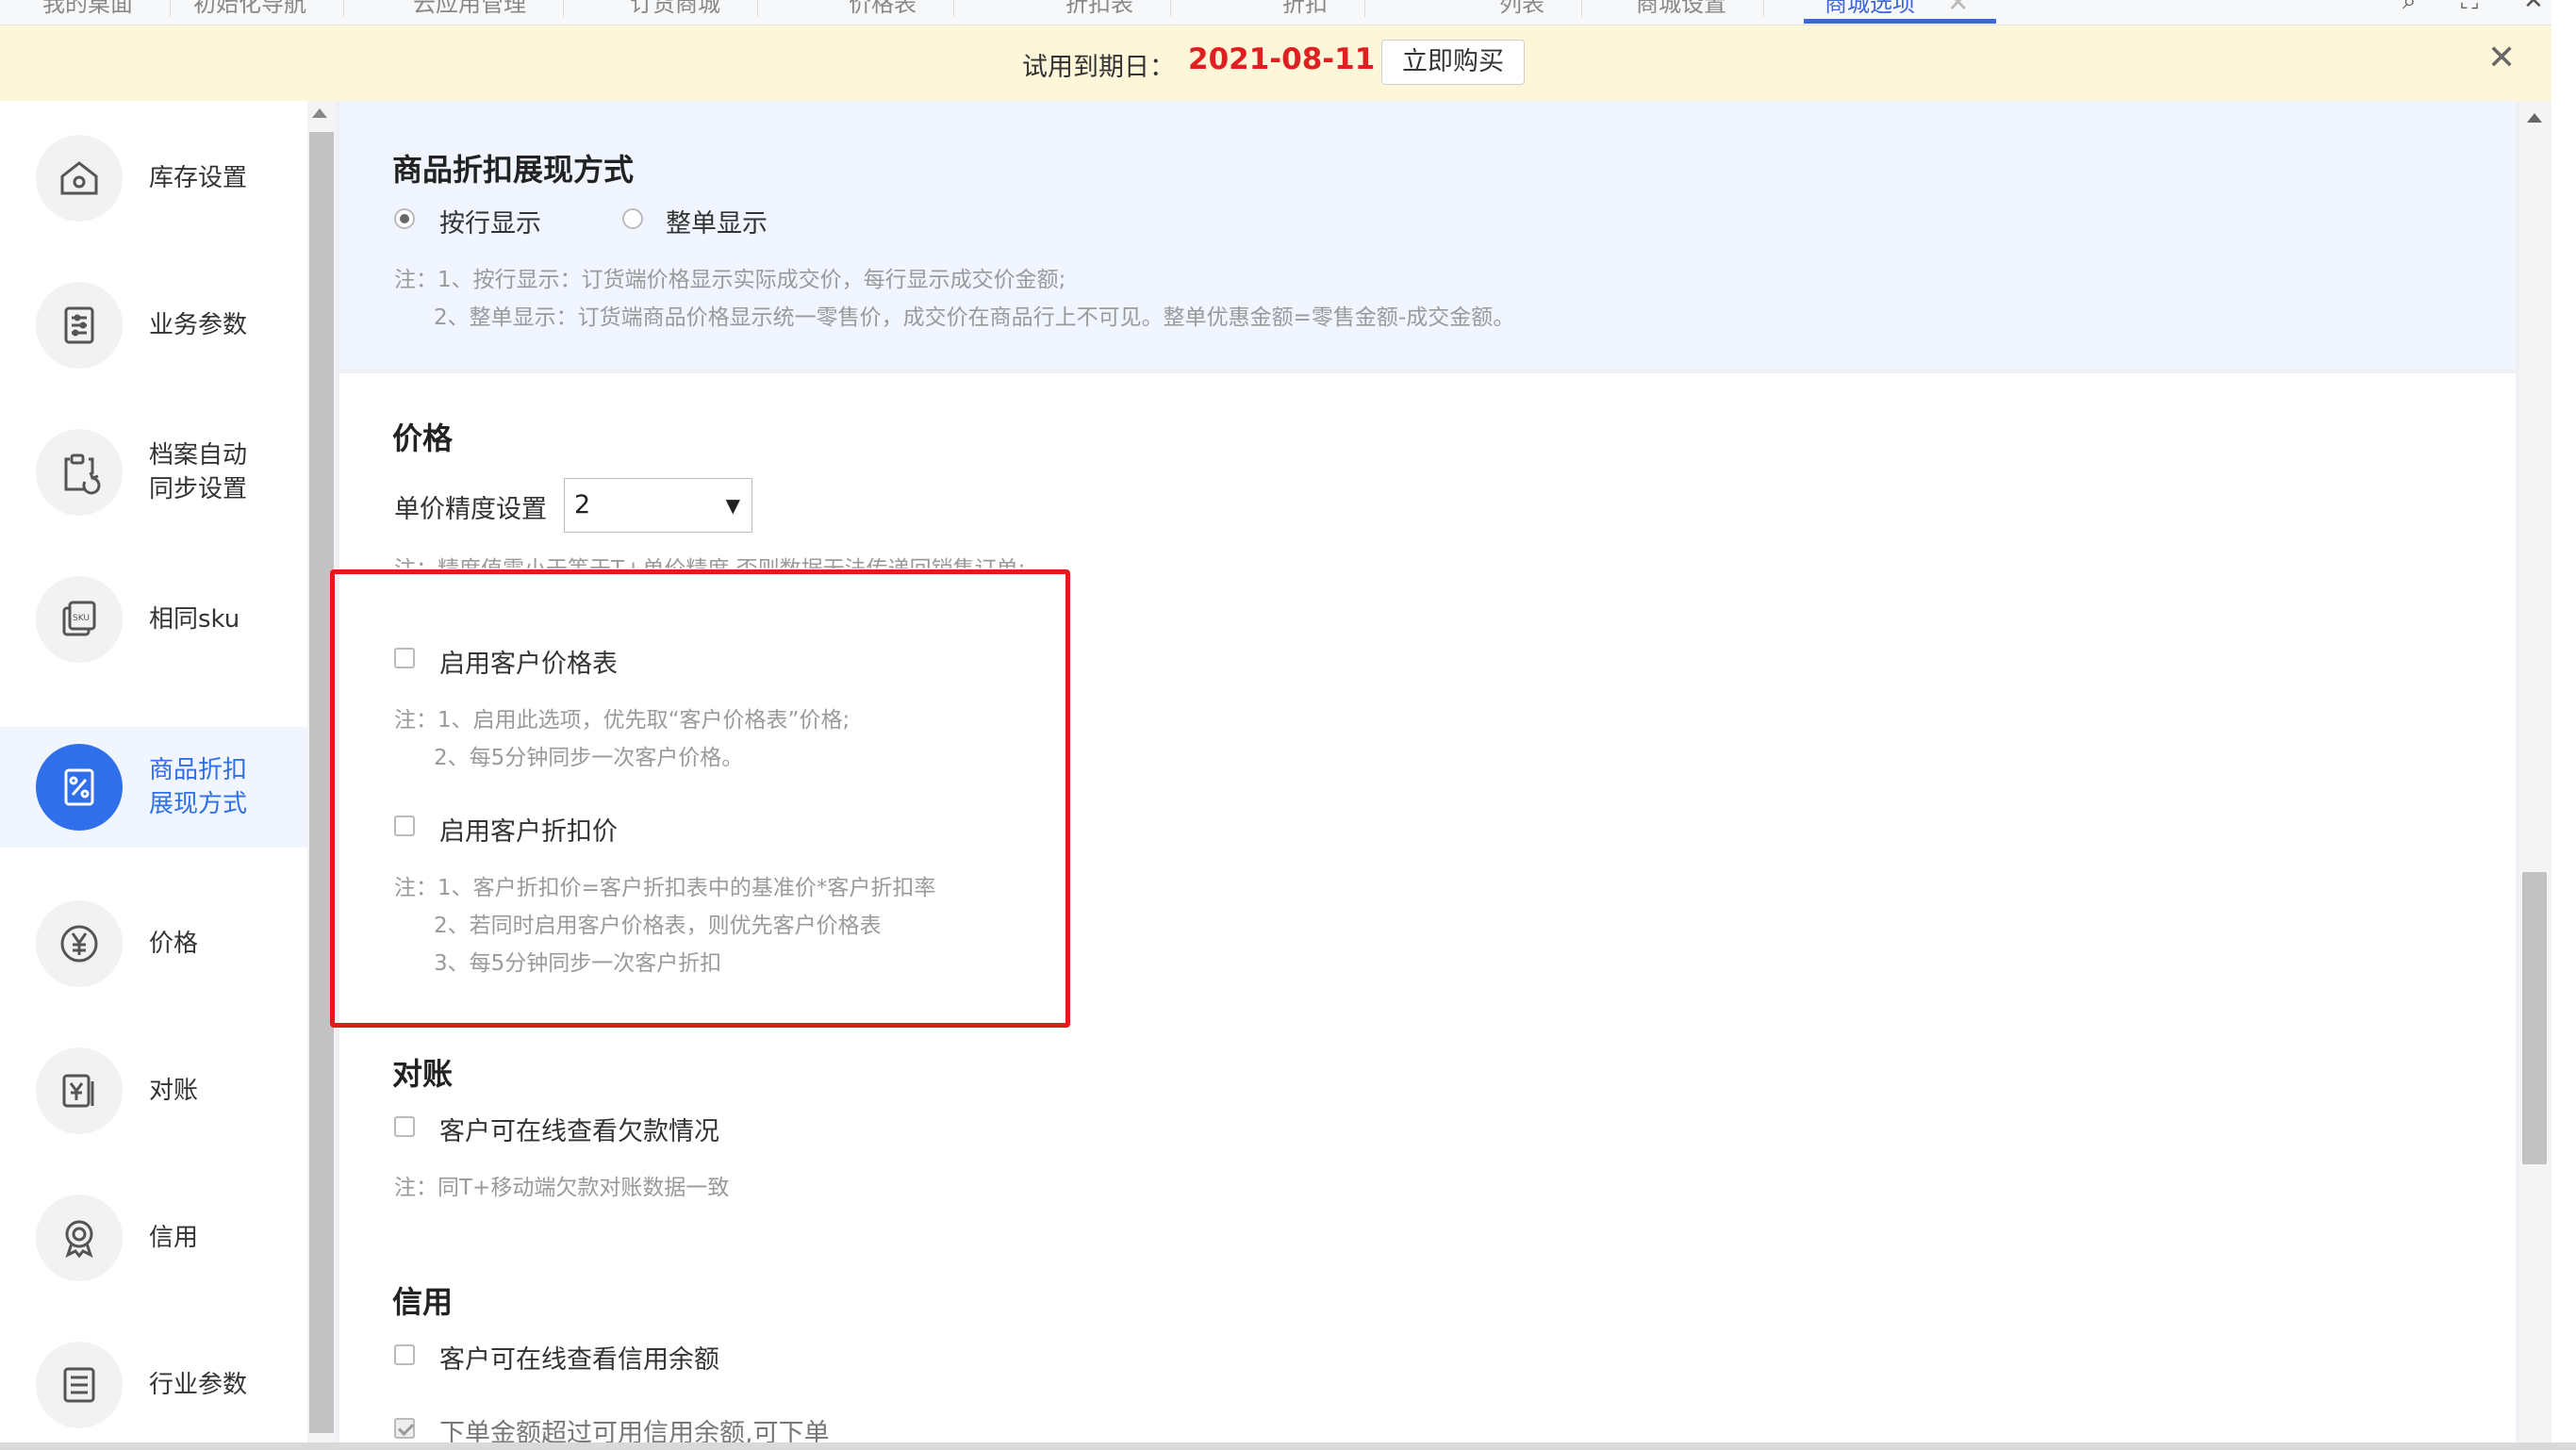 Image resolution: width=2576 pixels, height=1450 pixels. What do you see at coordinates (106, 12) in the screenshot?
I see `tab-my-desktop: 我的桌面` at bounding box center [106, 12].